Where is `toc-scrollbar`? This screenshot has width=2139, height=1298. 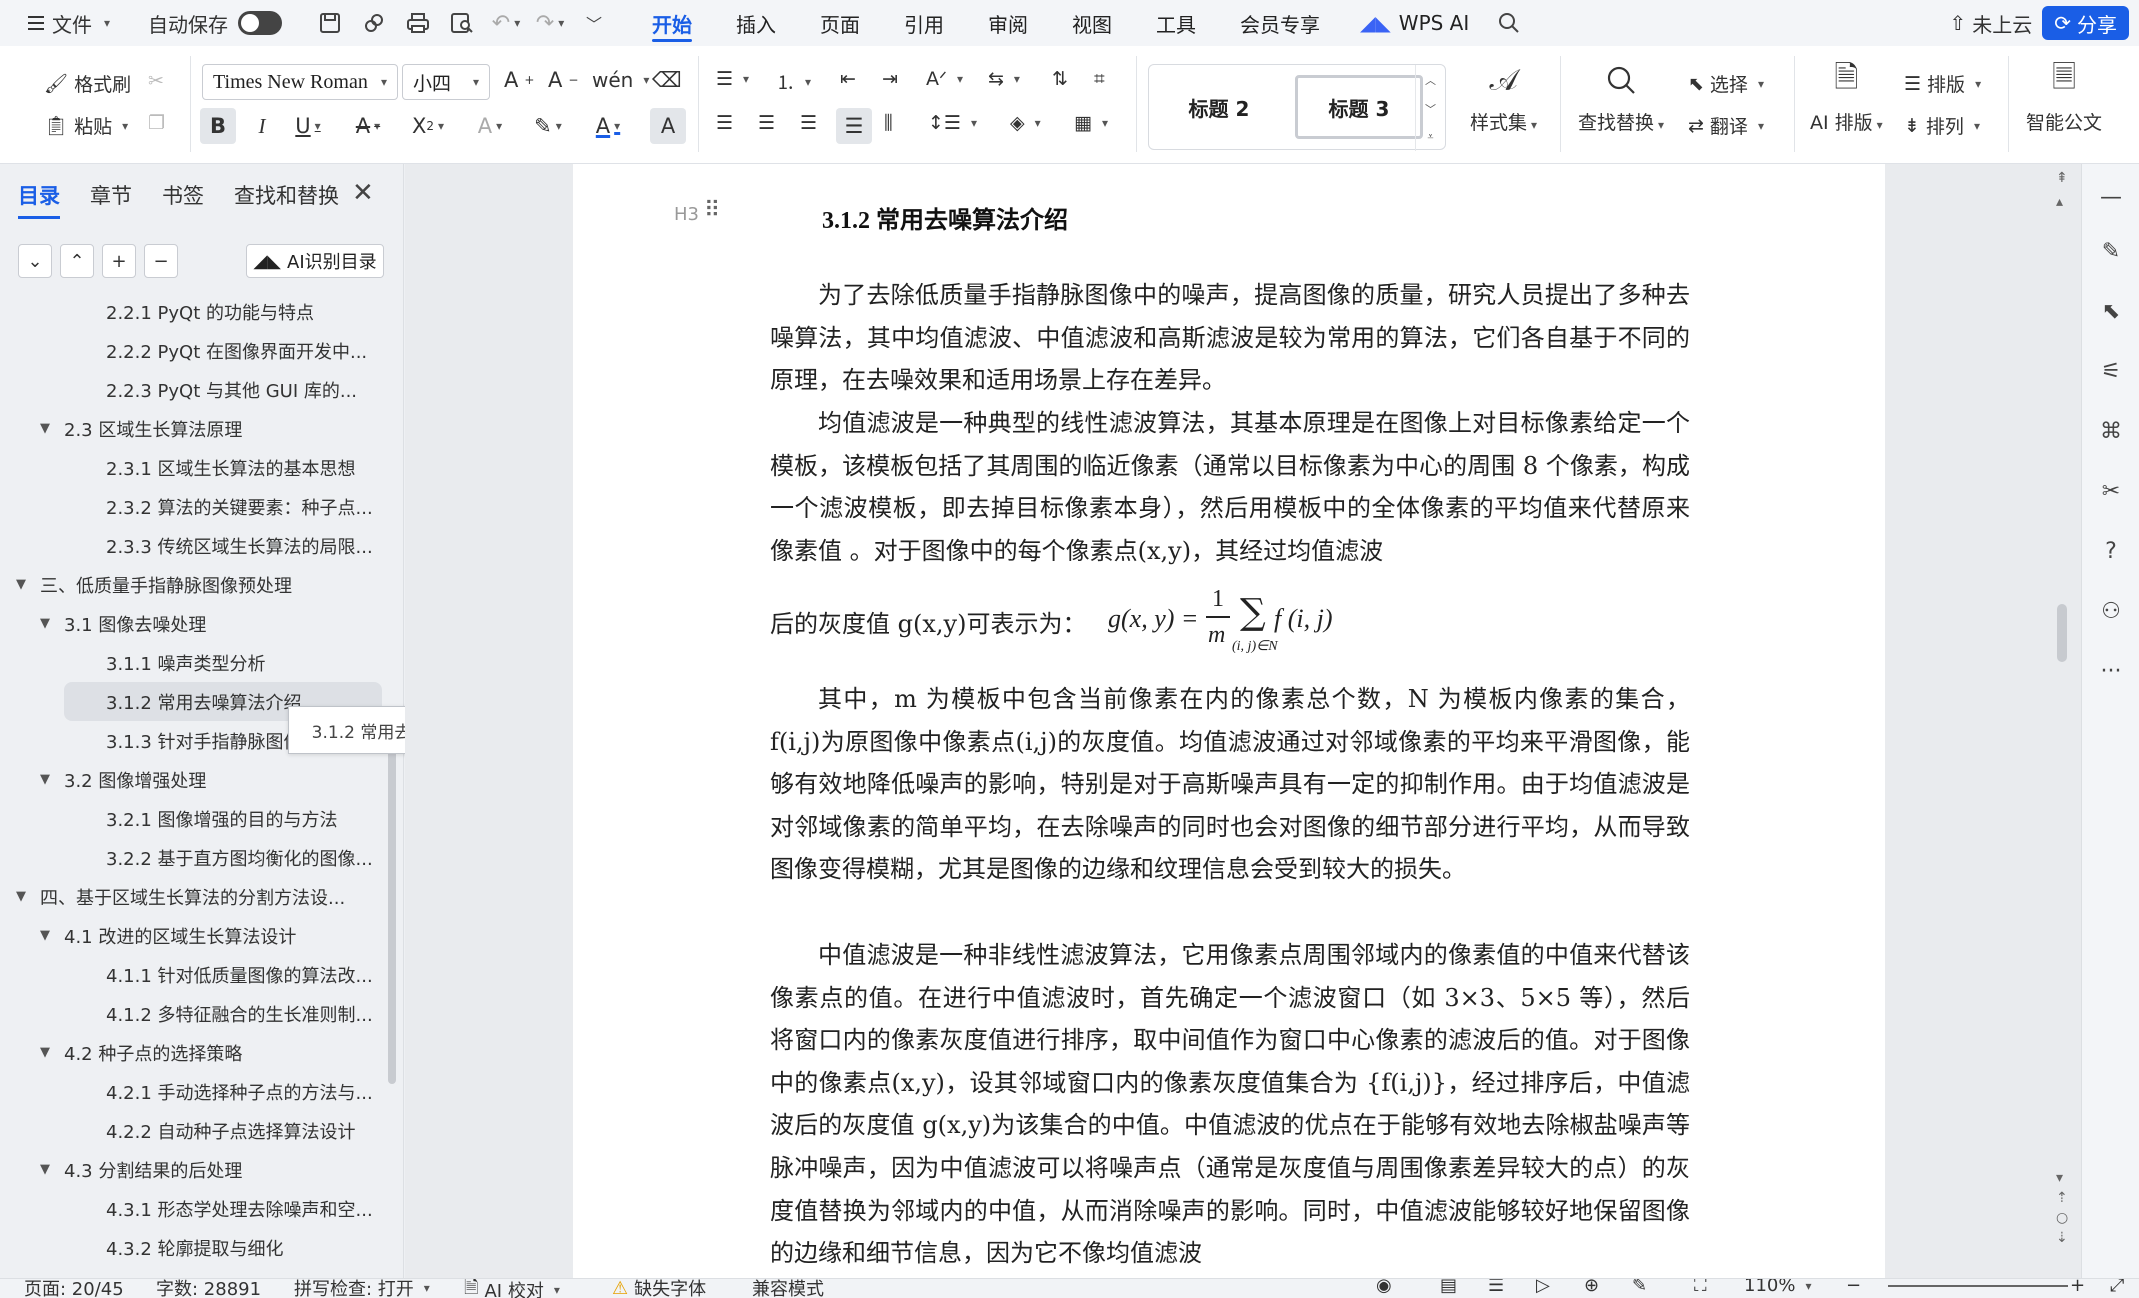 toc-scrollbar is located at coordinates (392, 904).